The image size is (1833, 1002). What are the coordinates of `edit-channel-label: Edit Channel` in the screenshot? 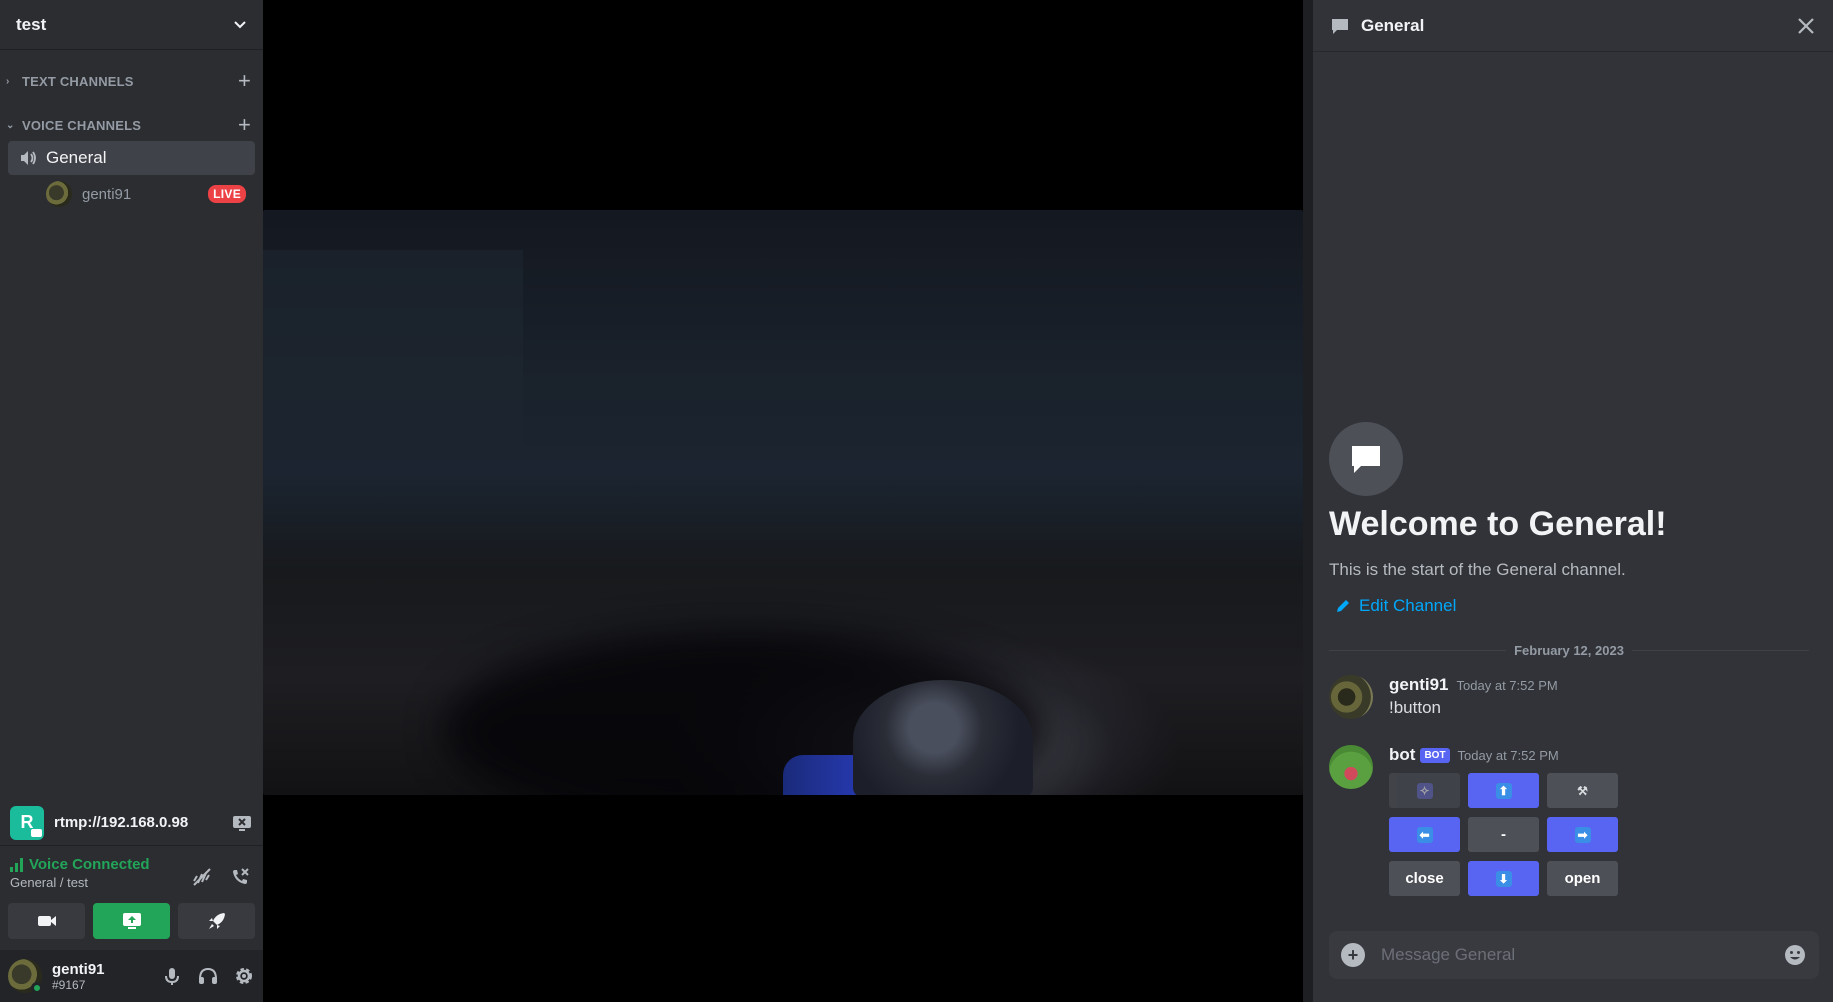 It's located at (1408, 605).